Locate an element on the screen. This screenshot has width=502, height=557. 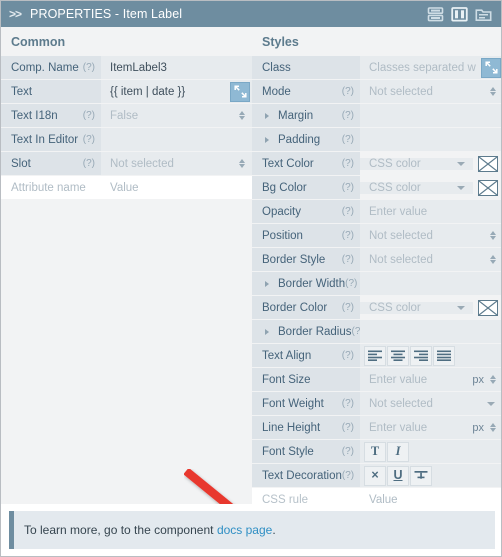
label-text: Text Color is located at coordinates (288, 163).